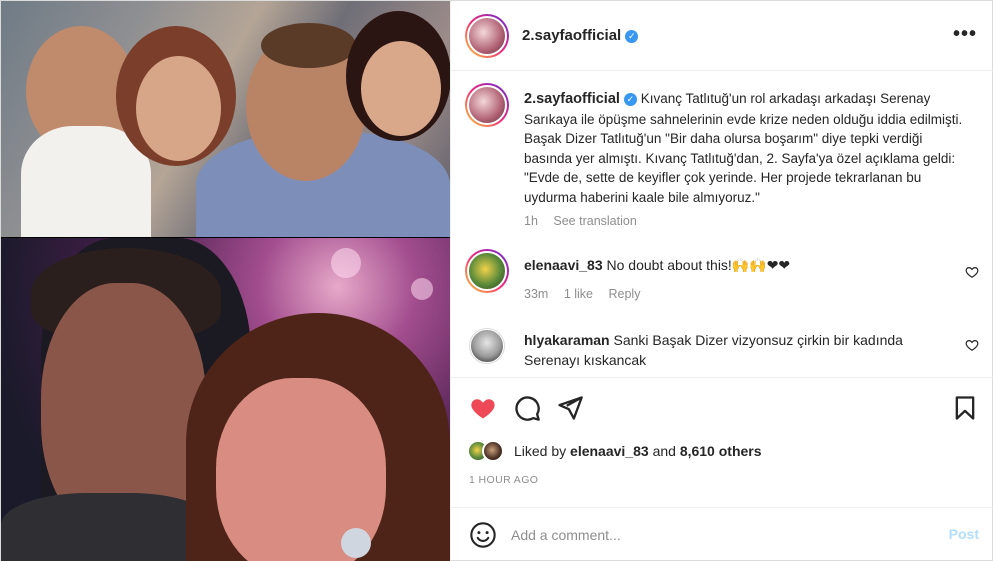 This screenshot has width=993, height=561. Describe the element at coordinates (722, 36) in the screenshot. I see `post-header: 2.sayfaofficial ✓ •••` at that location.